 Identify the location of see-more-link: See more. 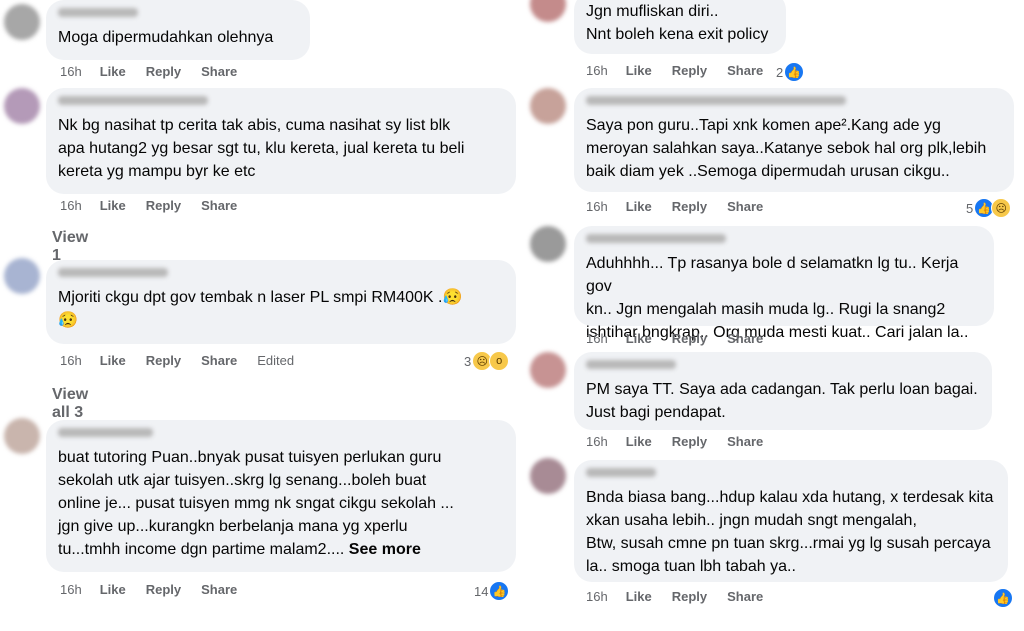
(385, 549).